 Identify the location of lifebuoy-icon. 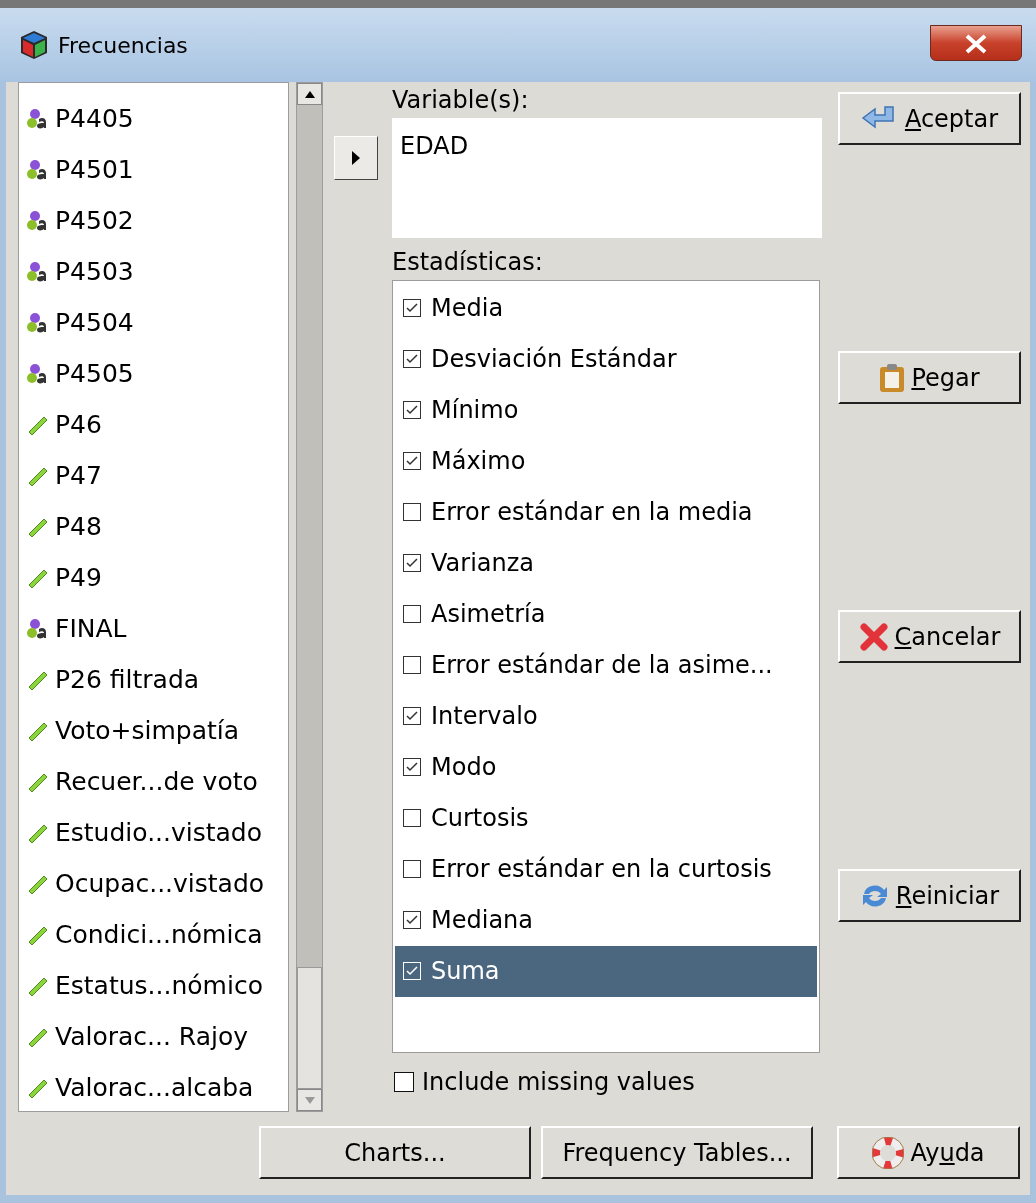
(888, 1152).